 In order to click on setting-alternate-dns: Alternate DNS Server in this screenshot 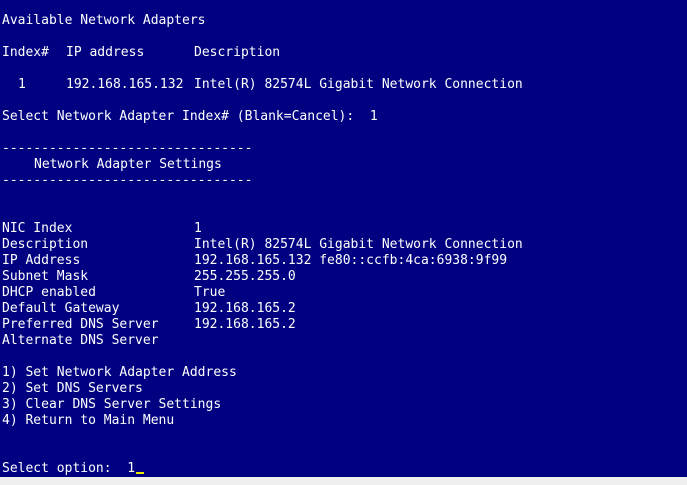, I will do `click(343, 341)`.